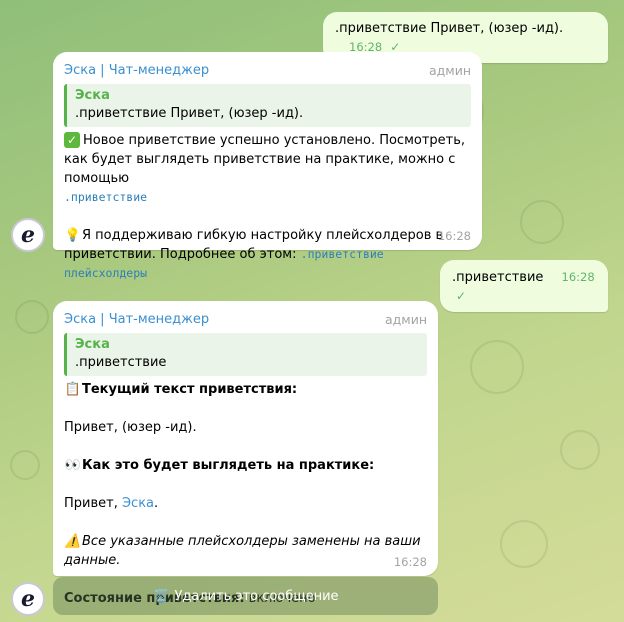  I want to click on reply-quote: Эска .приветствие Привет, (юзер -ид)., so click(267, 105).